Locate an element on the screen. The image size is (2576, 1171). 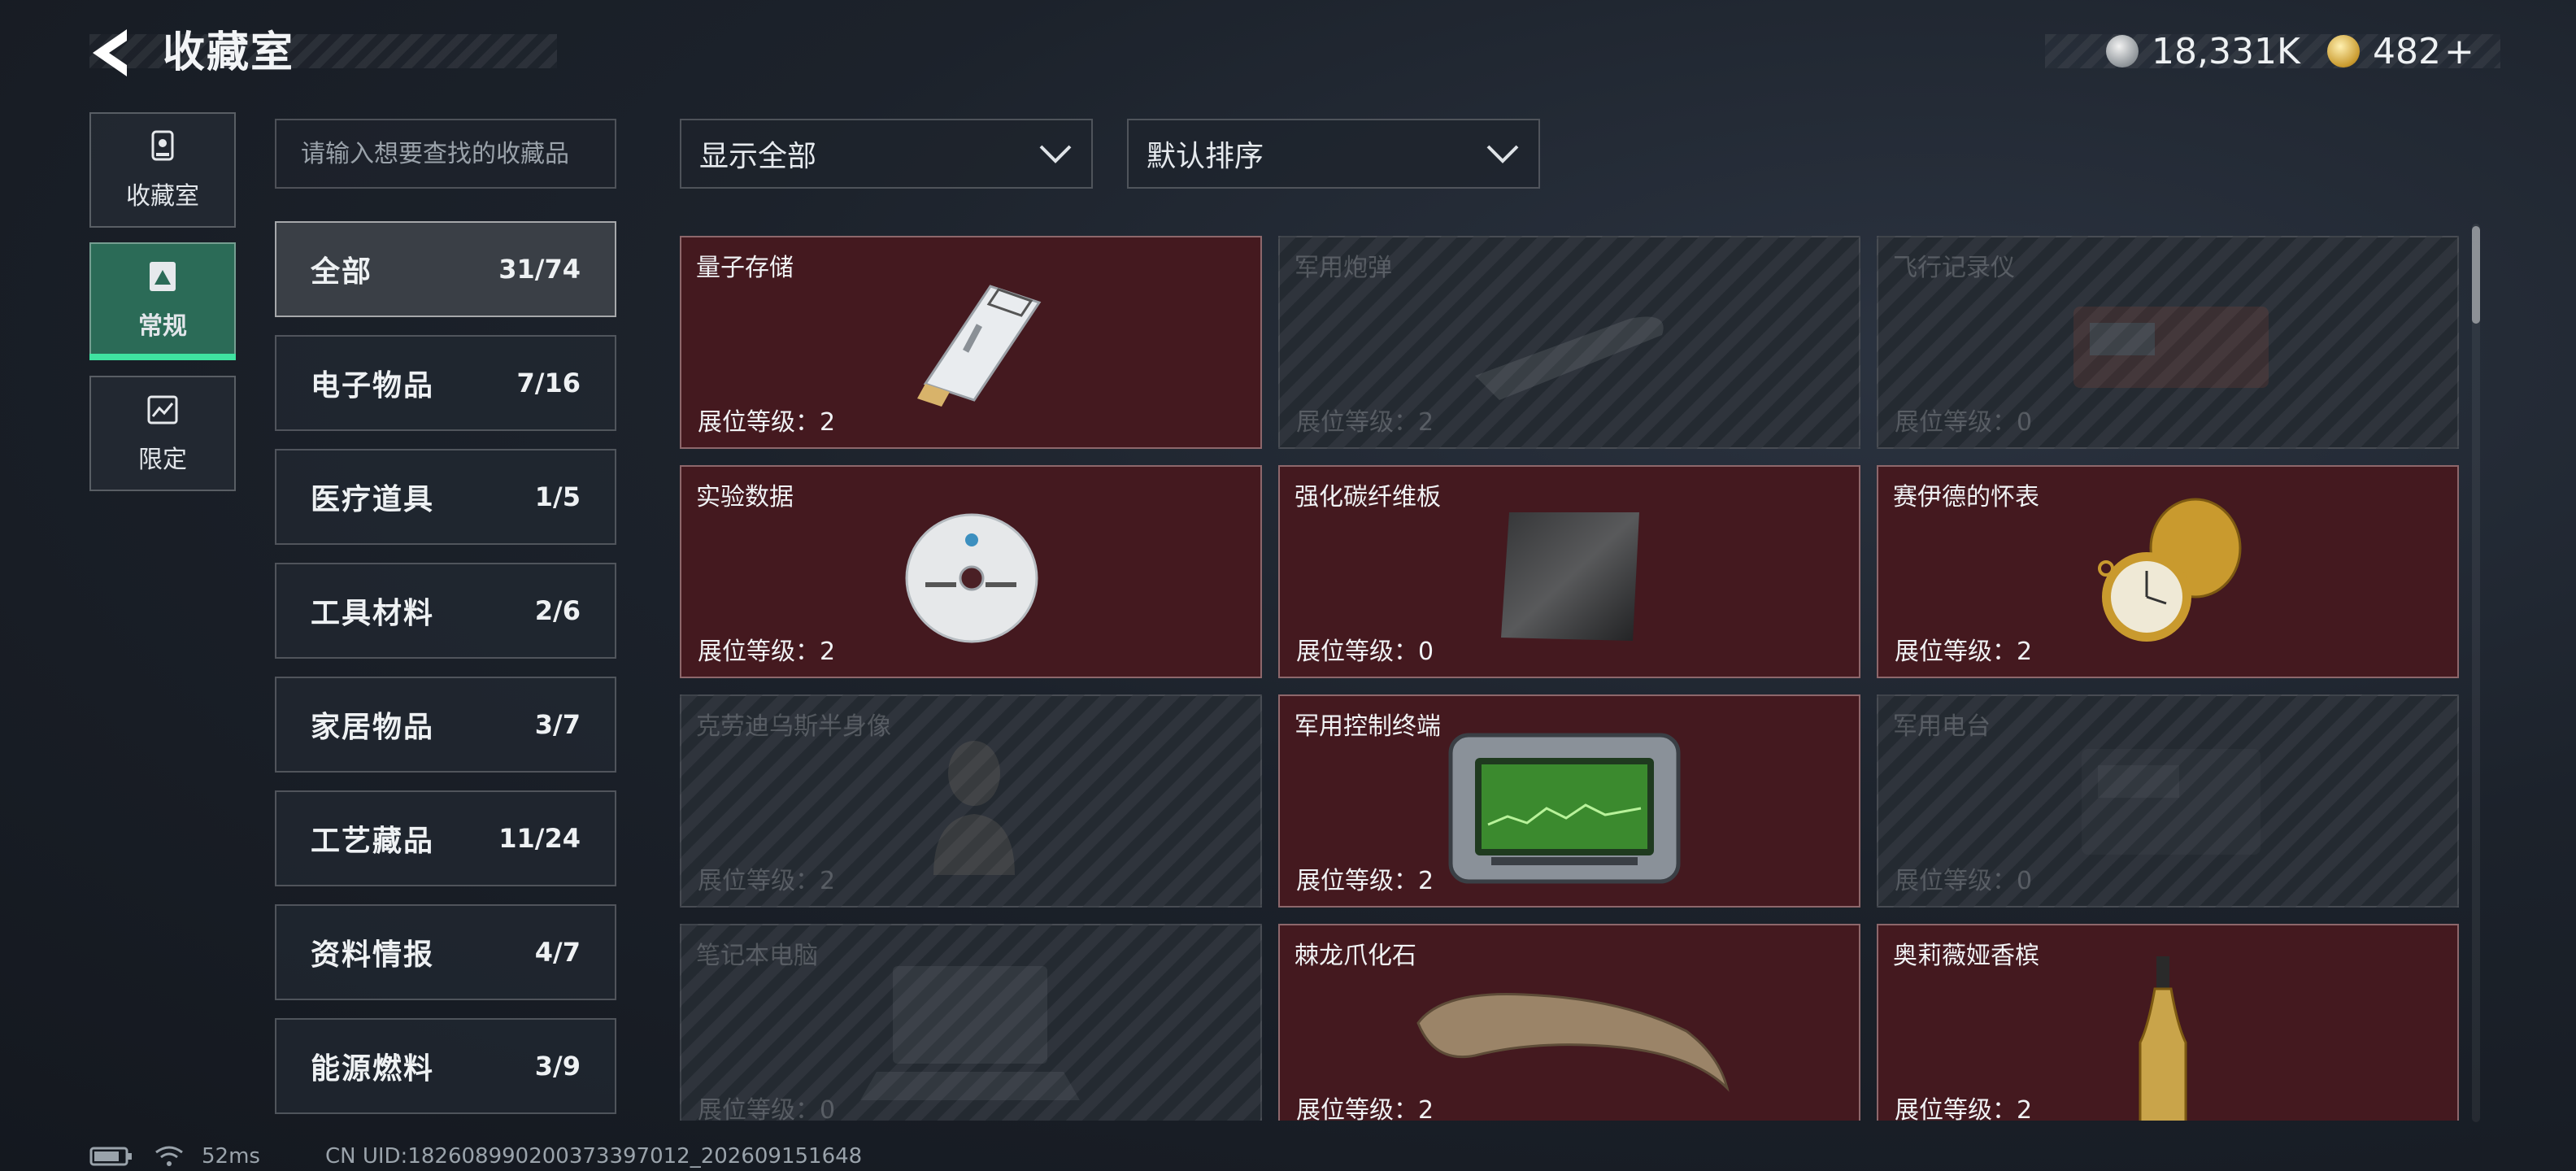
collection-item-card: 军用炮弹 展位等级：2 is located at coordinates (1569, 343).